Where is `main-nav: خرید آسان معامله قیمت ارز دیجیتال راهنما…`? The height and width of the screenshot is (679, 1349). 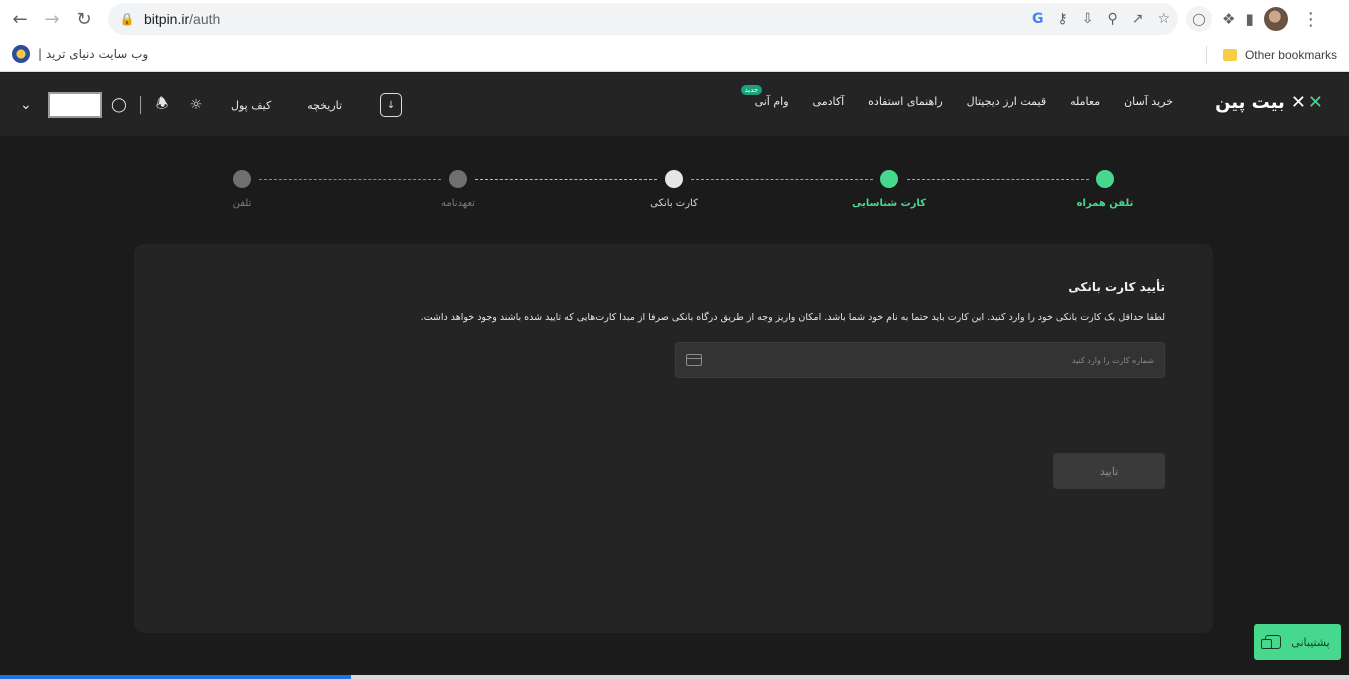
main-nav: خرید آسان معامله قیمت ارز دیجیتال راهنما… is located at coordinates (956, 96).